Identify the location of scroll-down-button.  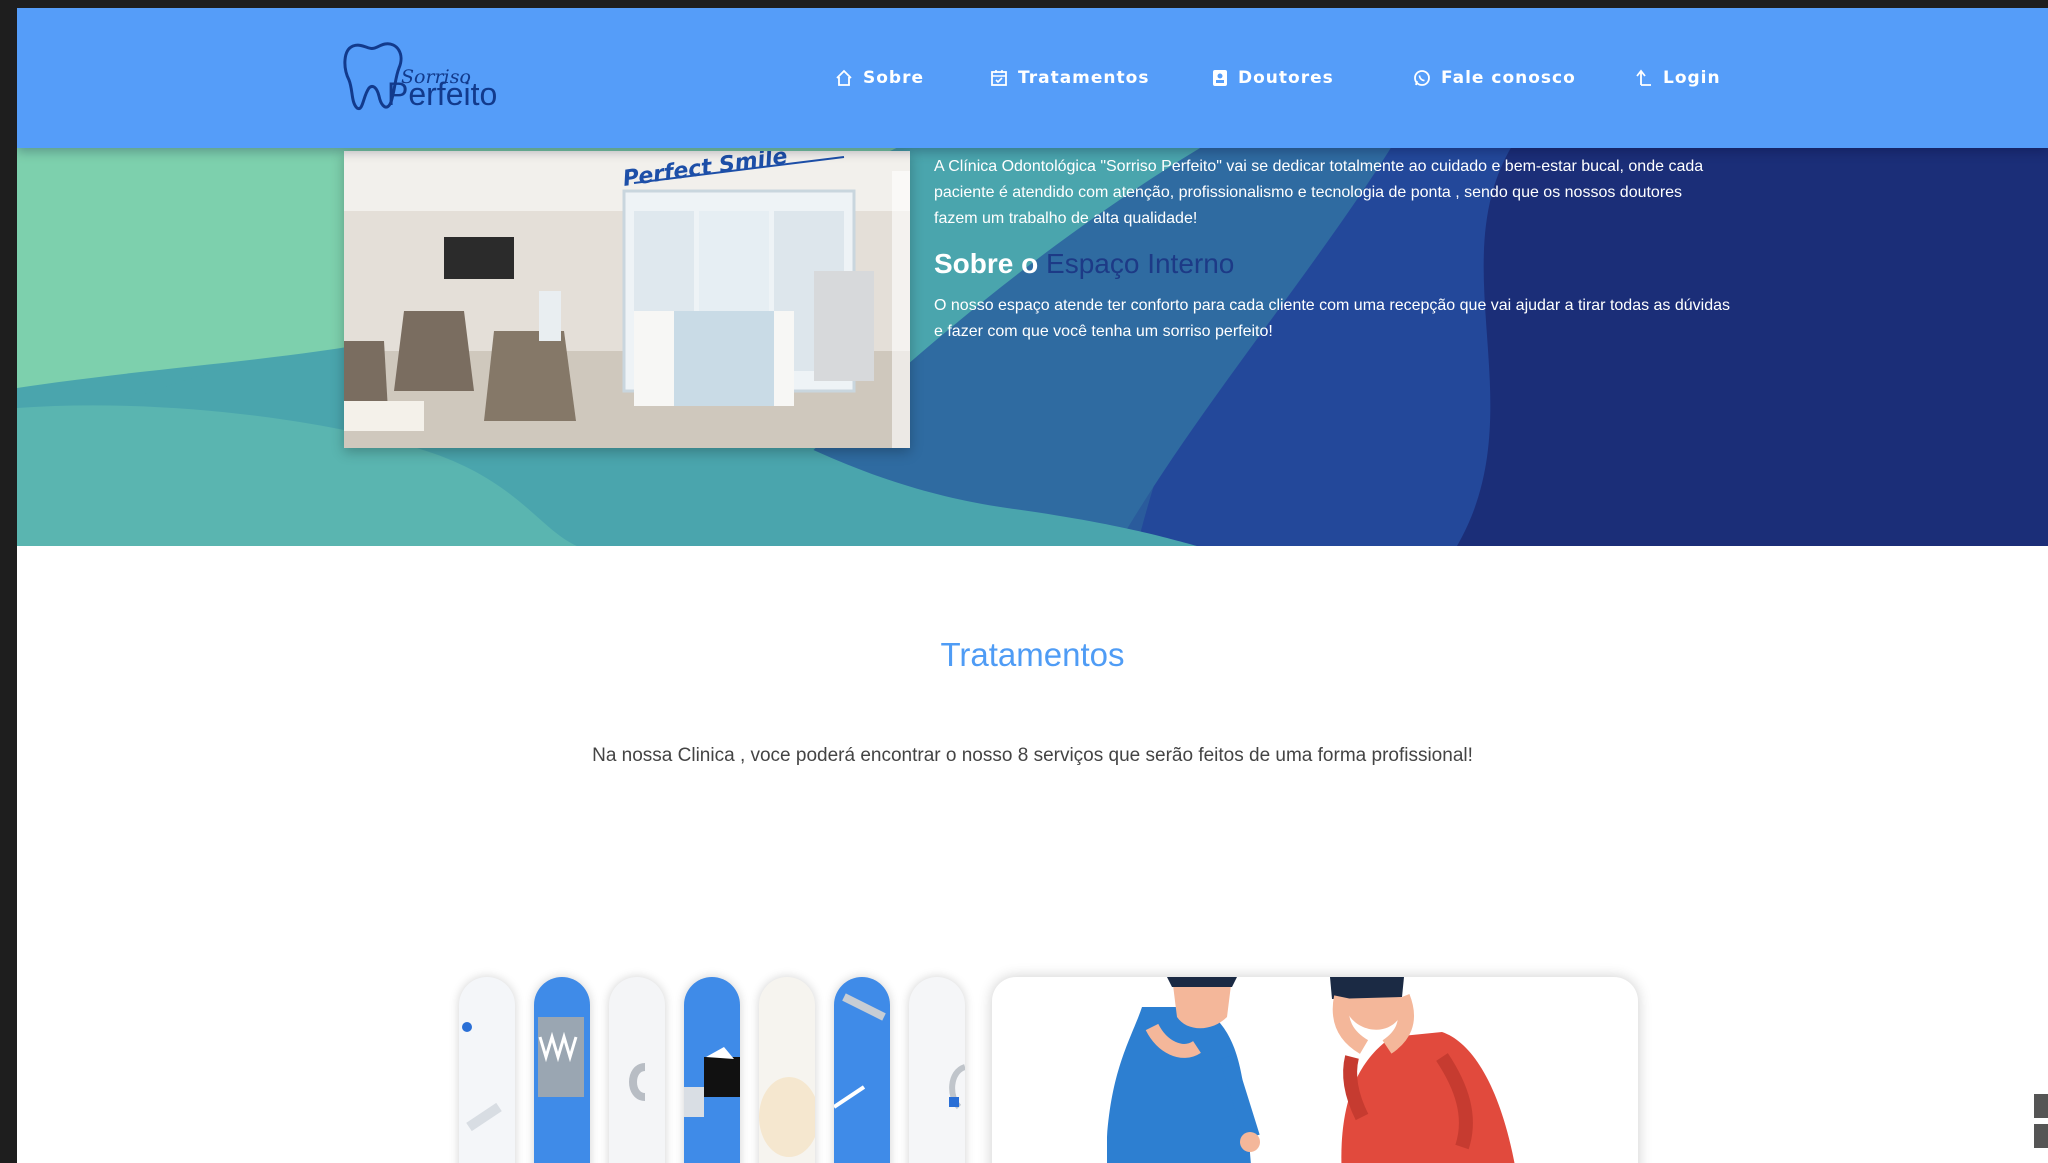
(2041, 1136).